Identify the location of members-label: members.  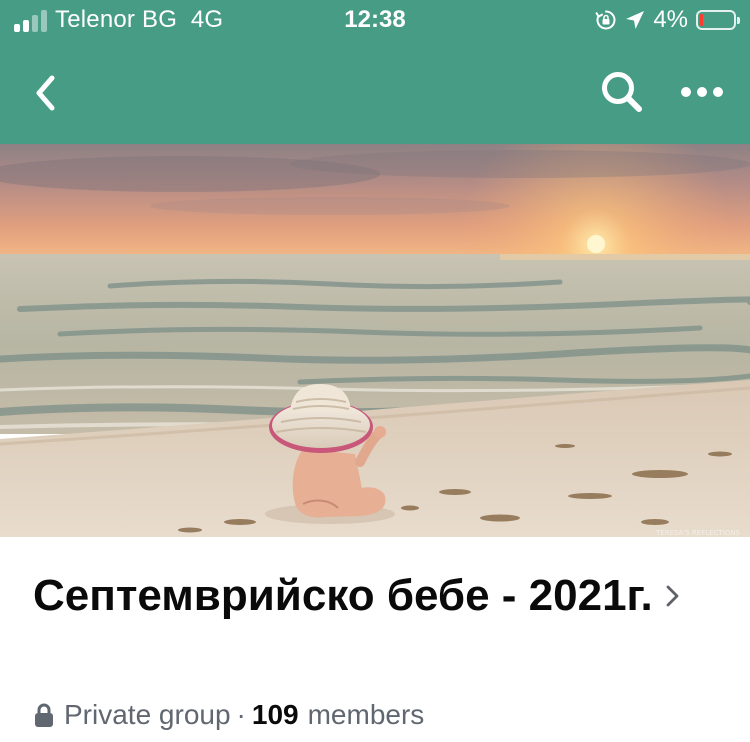
(366, 714).